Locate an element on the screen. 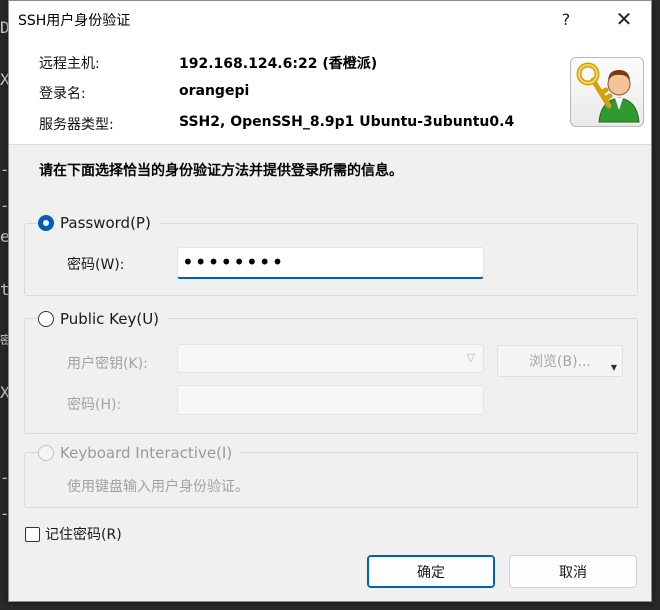  password-field-label: 密码(W): is located at coordinates (96, 265).